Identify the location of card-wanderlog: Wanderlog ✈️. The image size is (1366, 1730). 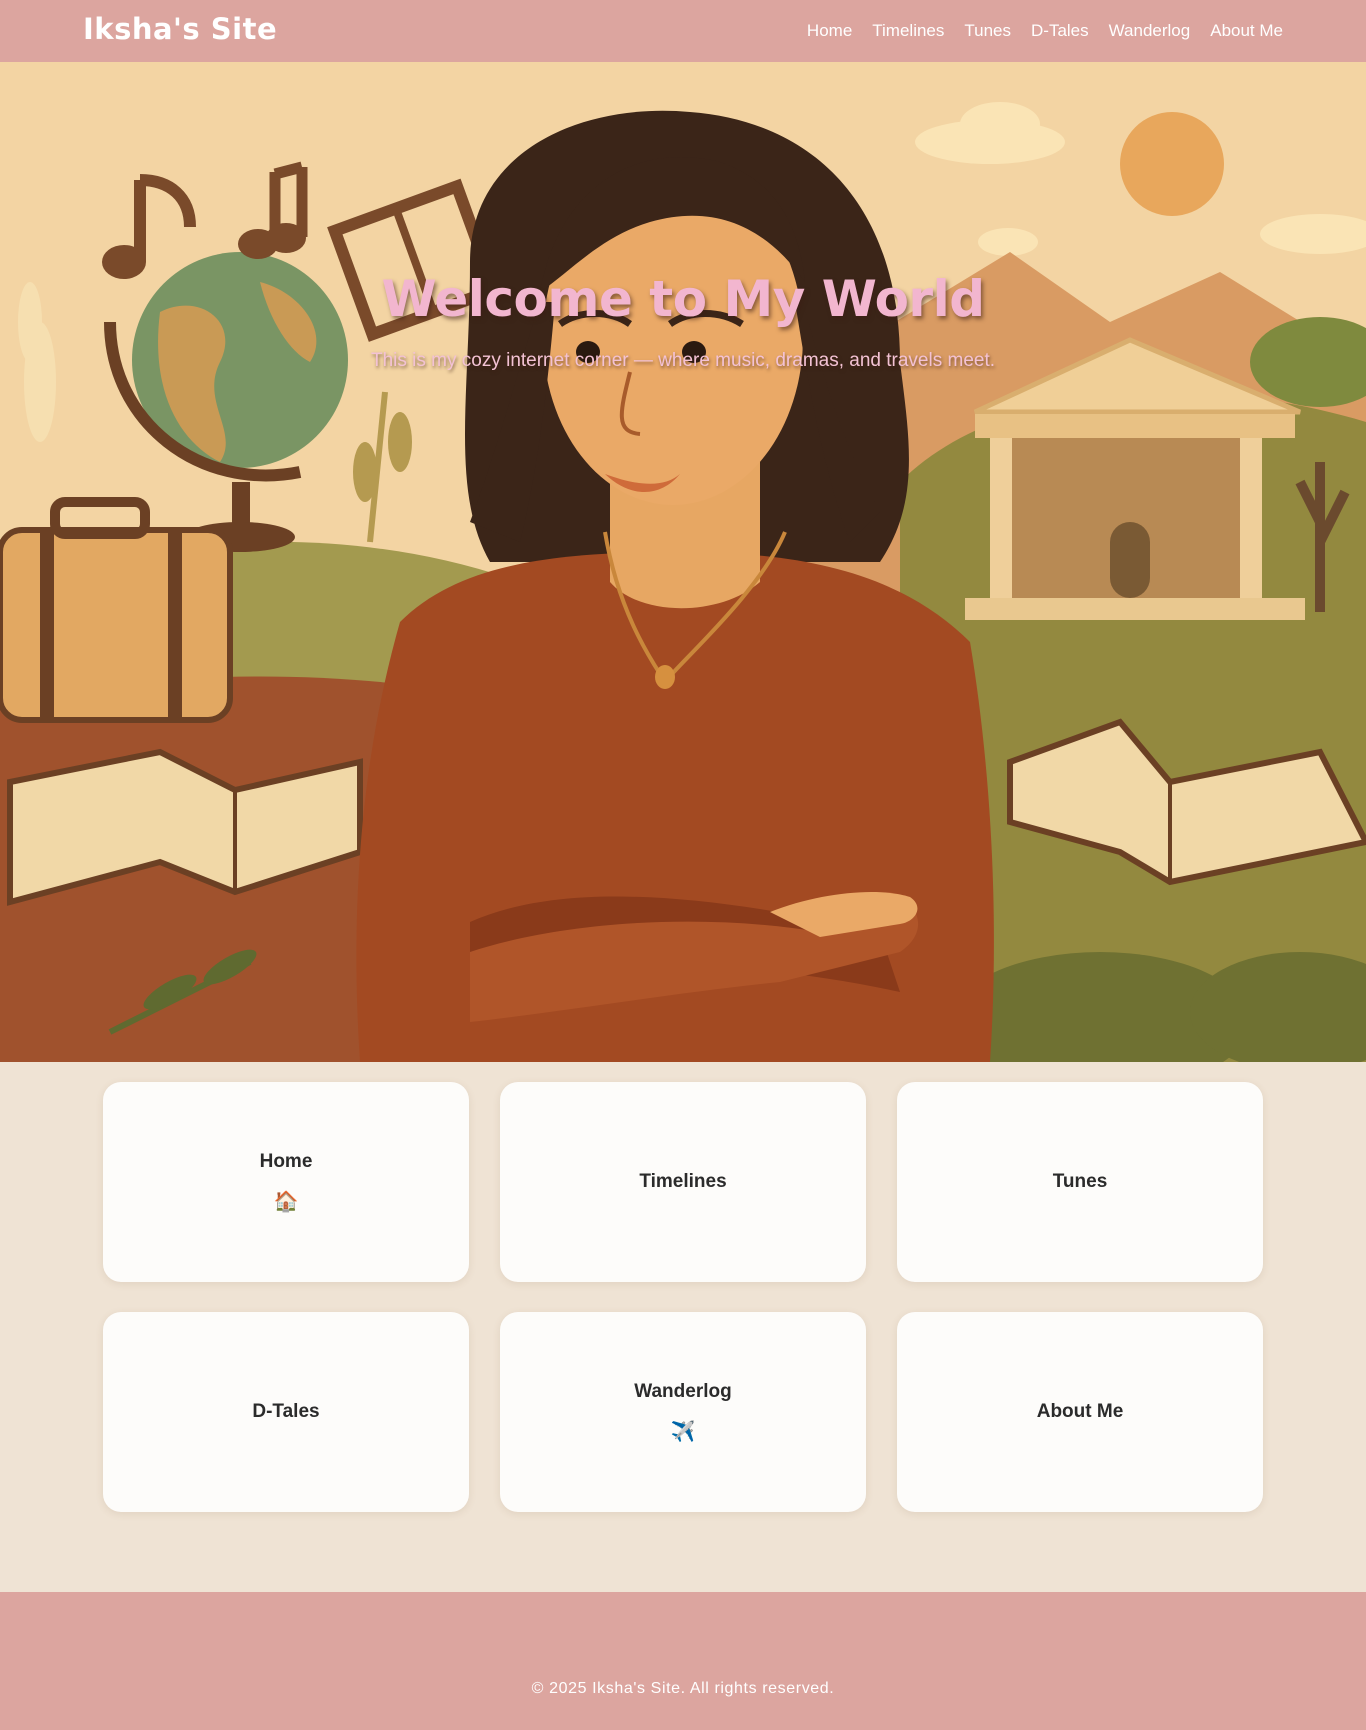
(683, 1412).